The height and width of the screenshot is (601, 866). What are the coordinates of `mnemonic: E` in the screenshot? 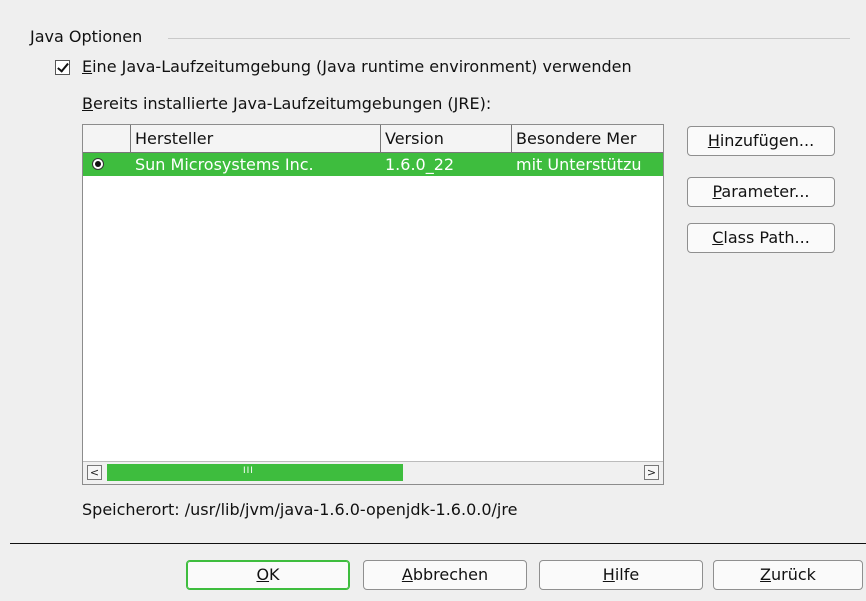 It's located at (87, 66).